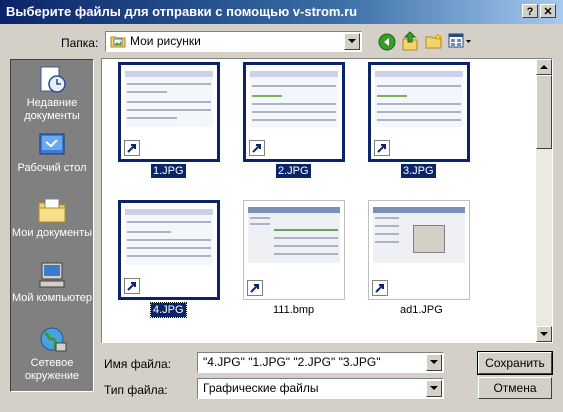 The image size is (563, 412). Describe the element at coordinates (136, 390) in the screenshot. I see `filetype-label: Тип файла:` at that location.